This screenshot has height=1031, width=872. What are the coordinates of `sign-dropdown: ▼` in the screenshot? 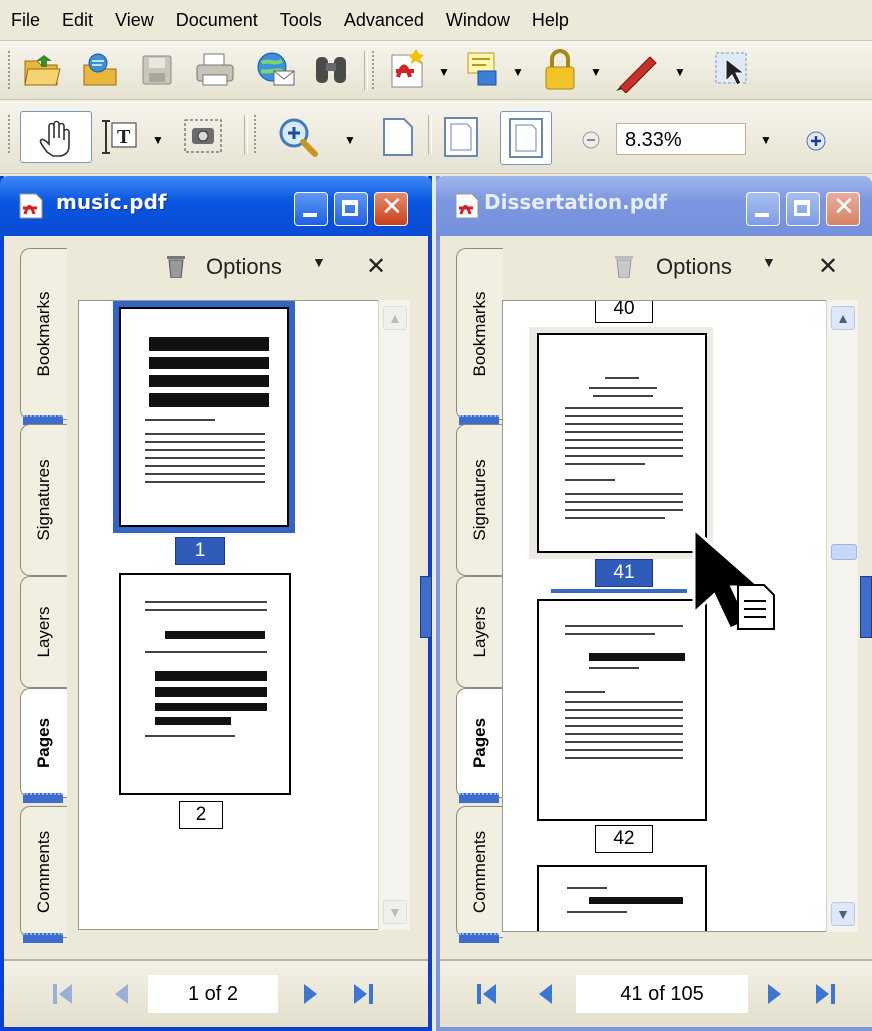 It's located at (680, 72).